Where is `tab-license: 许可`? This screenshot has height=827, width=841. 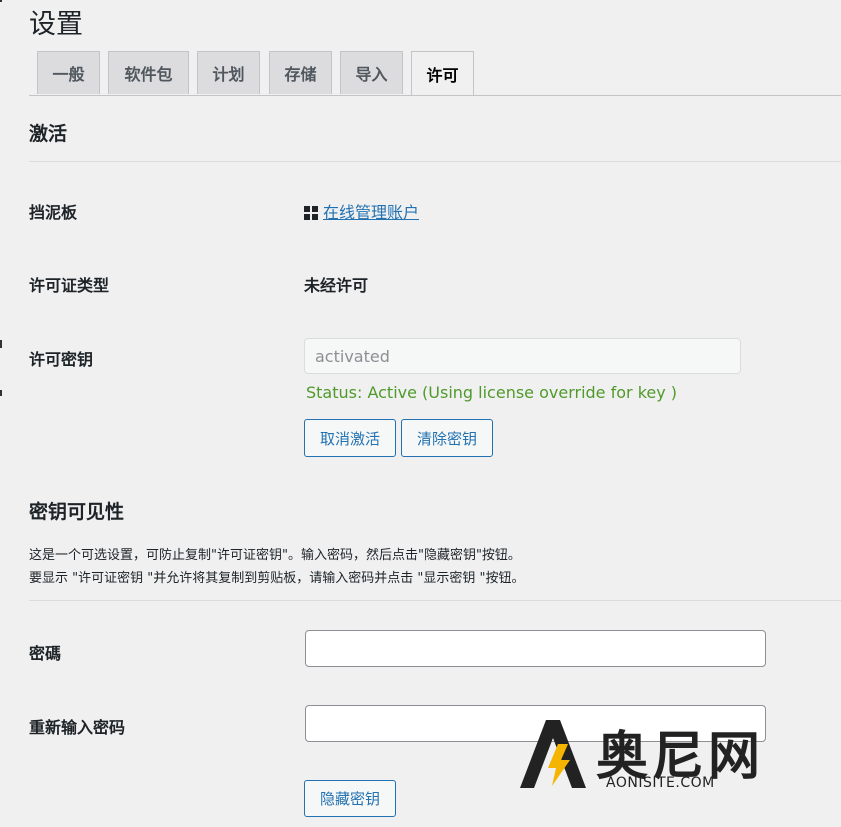
tab-license: 许可 is located at coordinates (442, 73).